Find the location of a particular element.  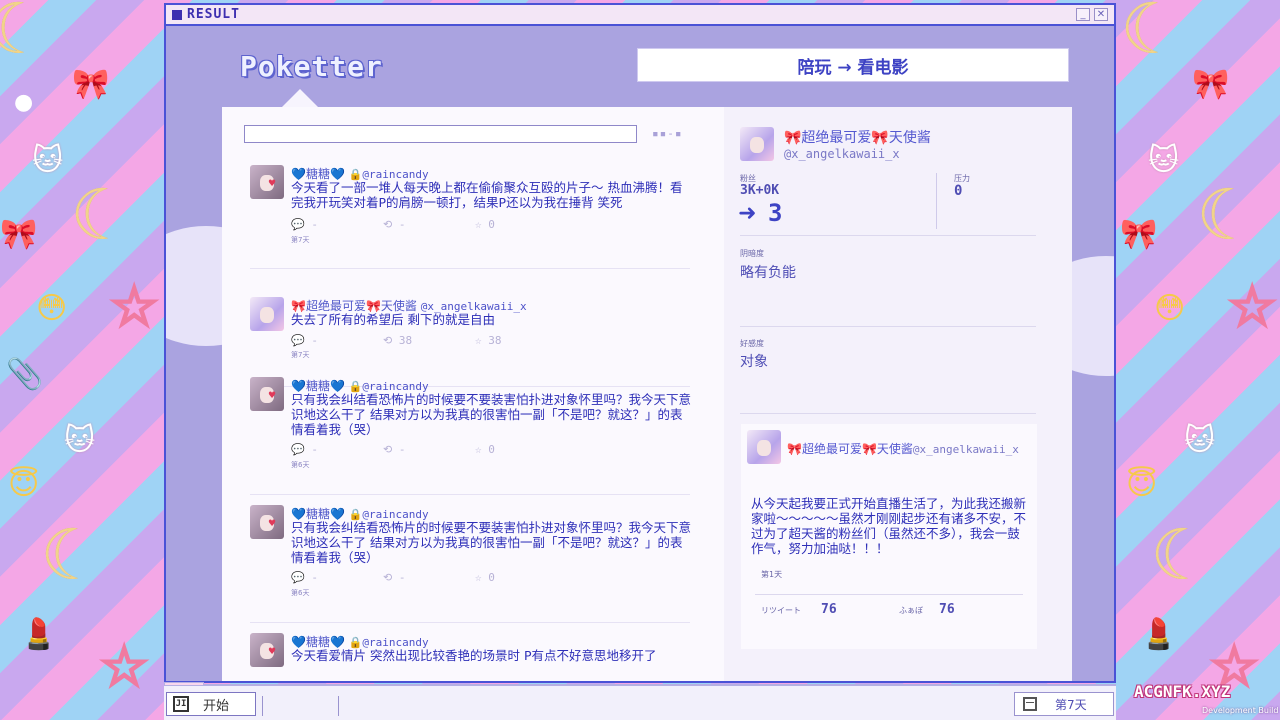

darkness-label: 阴暗度 is located at coordinates (752, 253).